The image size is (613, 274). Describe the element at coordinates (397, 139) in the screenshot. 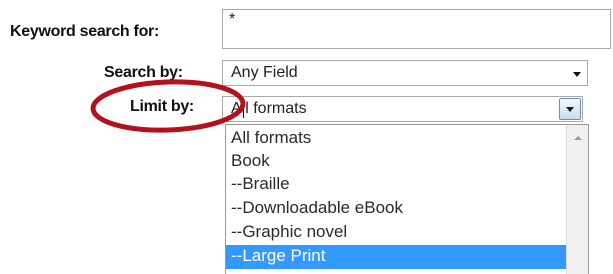

I see `option-all-formats: All formats` at that location.